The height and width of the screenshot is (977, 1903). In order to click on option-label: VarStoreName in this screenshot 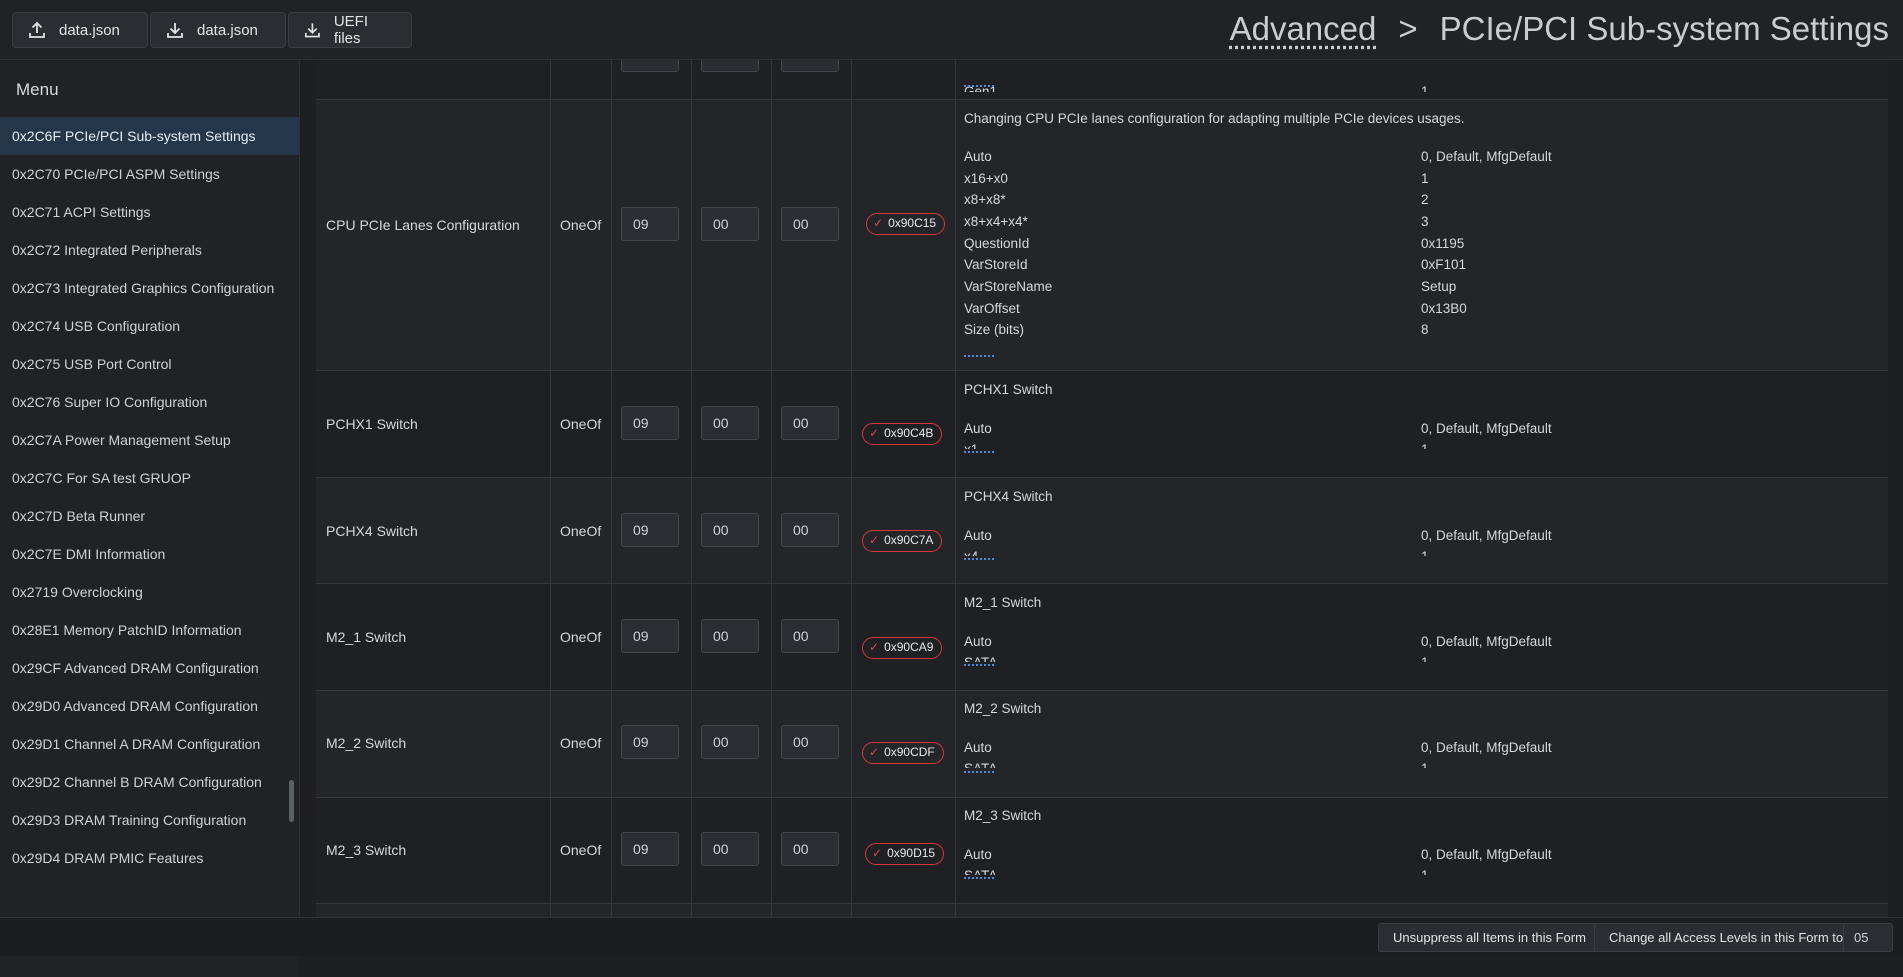, I will do `click(1008, 286)`.